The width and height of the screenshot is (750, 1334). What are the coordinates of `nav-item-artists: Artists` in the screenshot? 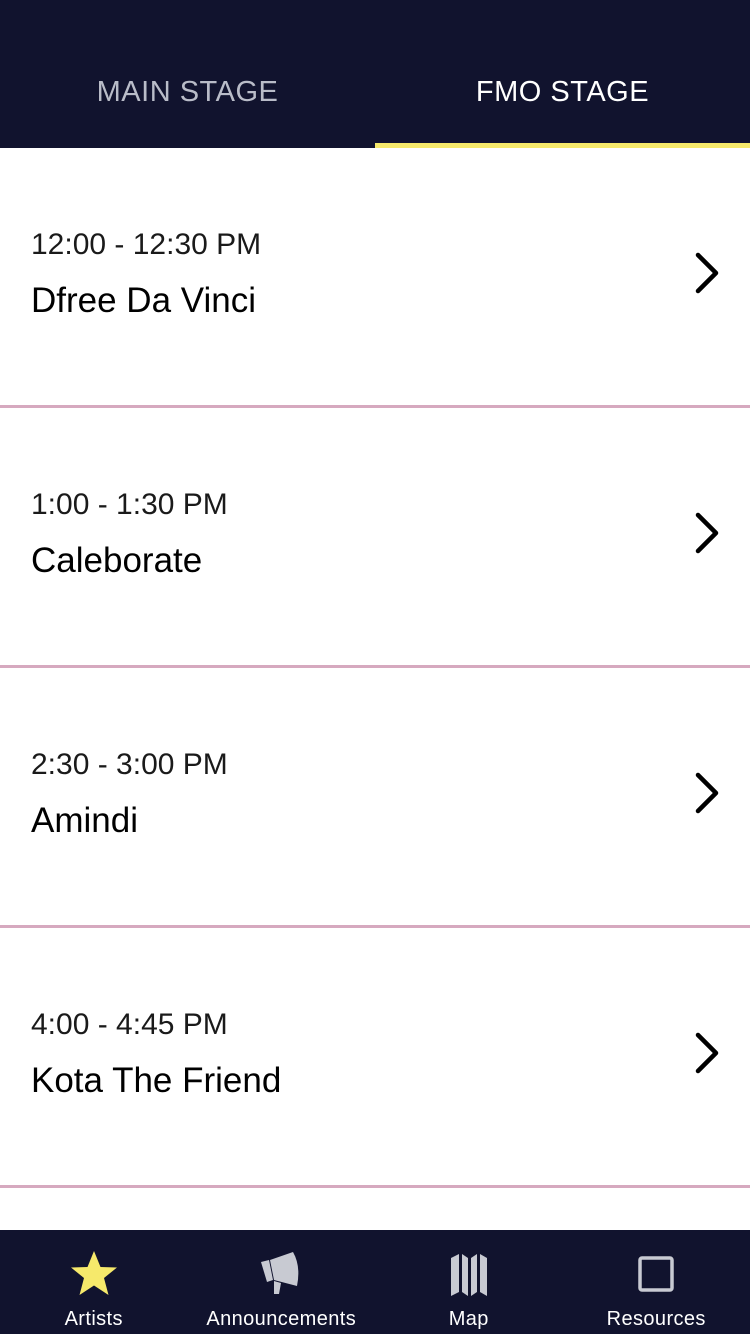 It's located at (94, 1282).